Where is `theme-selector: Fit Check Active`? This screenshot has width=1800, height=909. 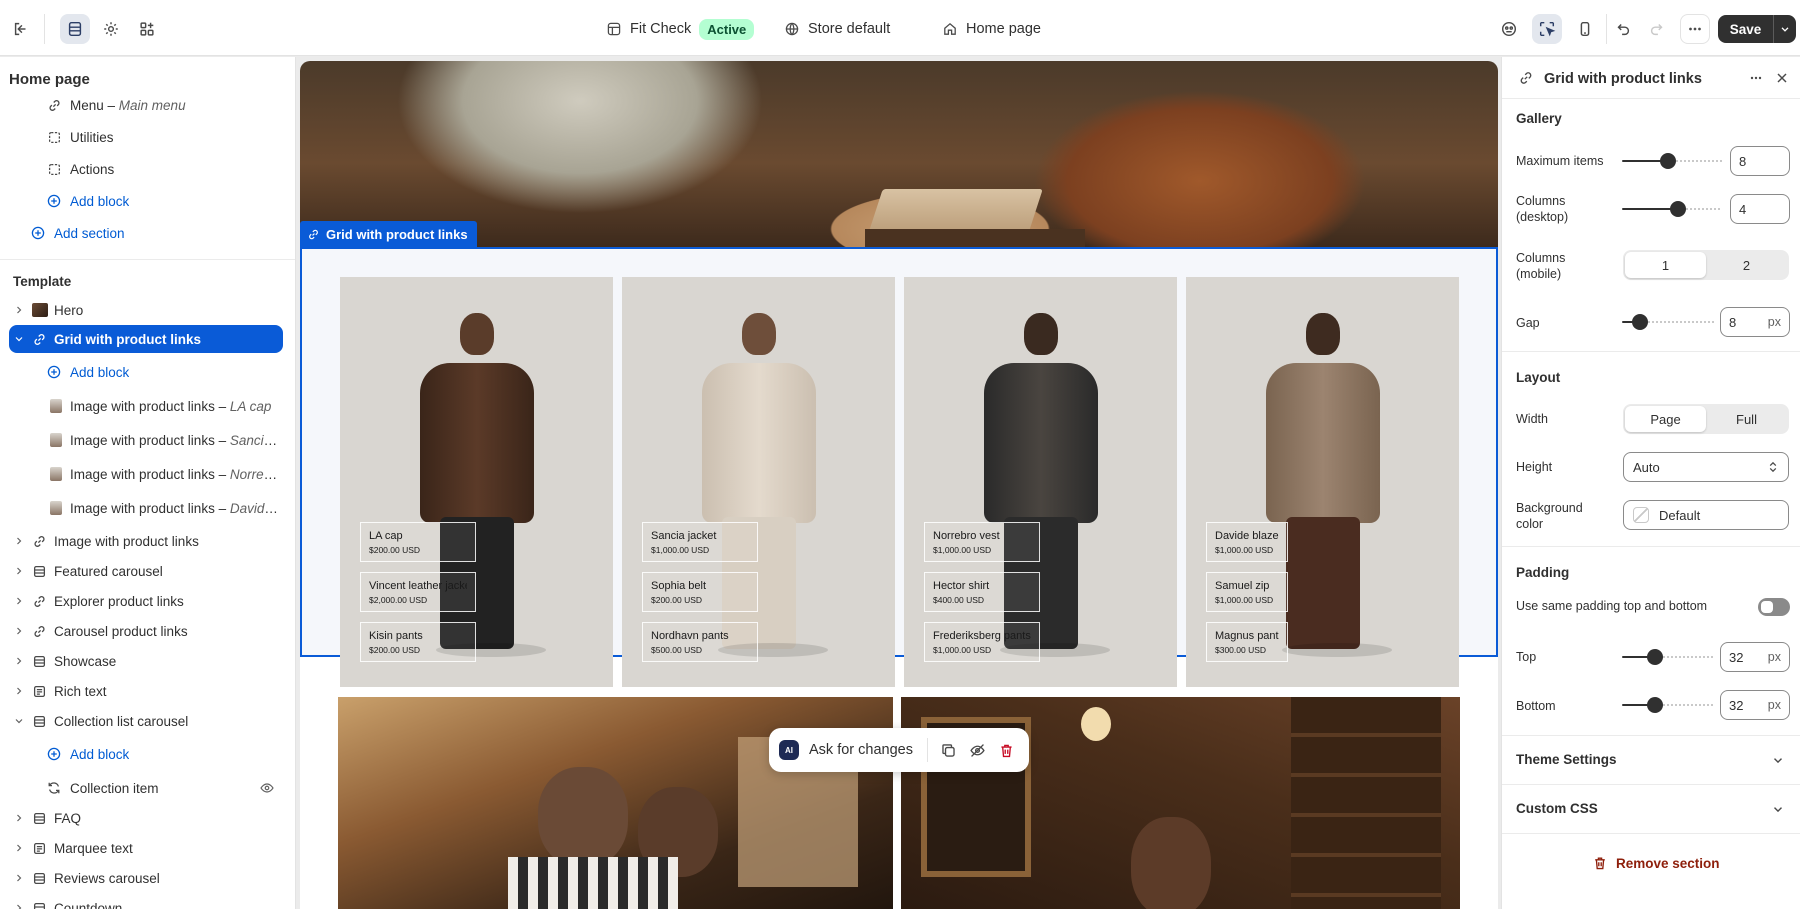 theme-selector: Fit Check Active is located at coordinates (680, 29).